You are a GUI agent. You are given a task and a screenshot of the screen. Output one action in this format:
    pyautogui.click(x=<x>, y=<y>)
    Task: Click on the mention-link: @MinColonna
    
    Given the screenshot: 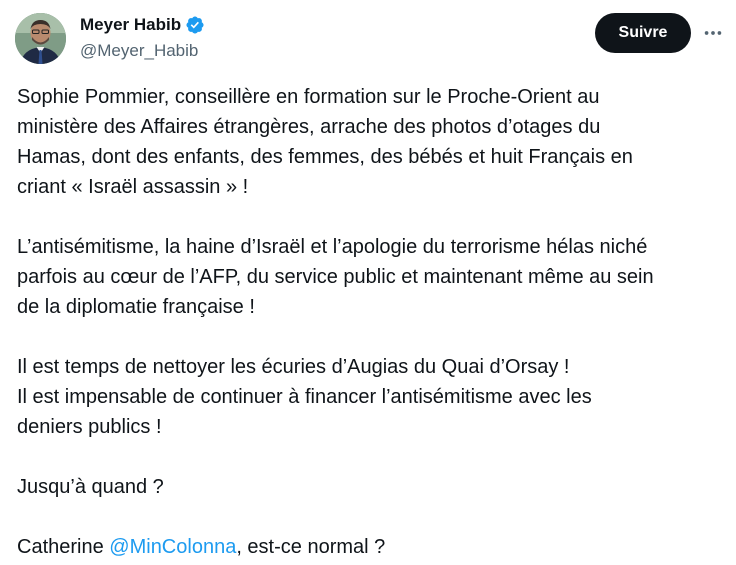 What is the action you would take?
    pyautogui.click(x=172, y=547)
    